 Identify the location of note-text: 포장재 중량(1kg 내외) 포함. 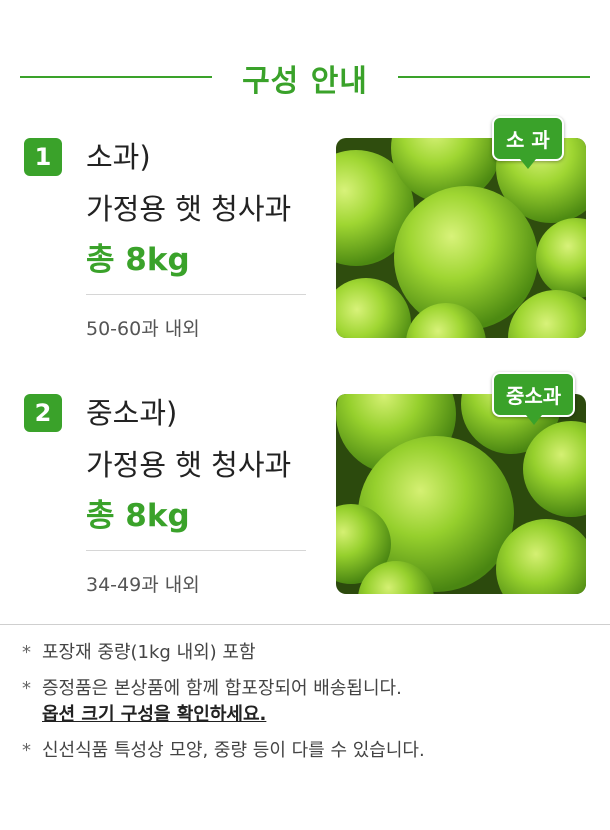
(149, 652).